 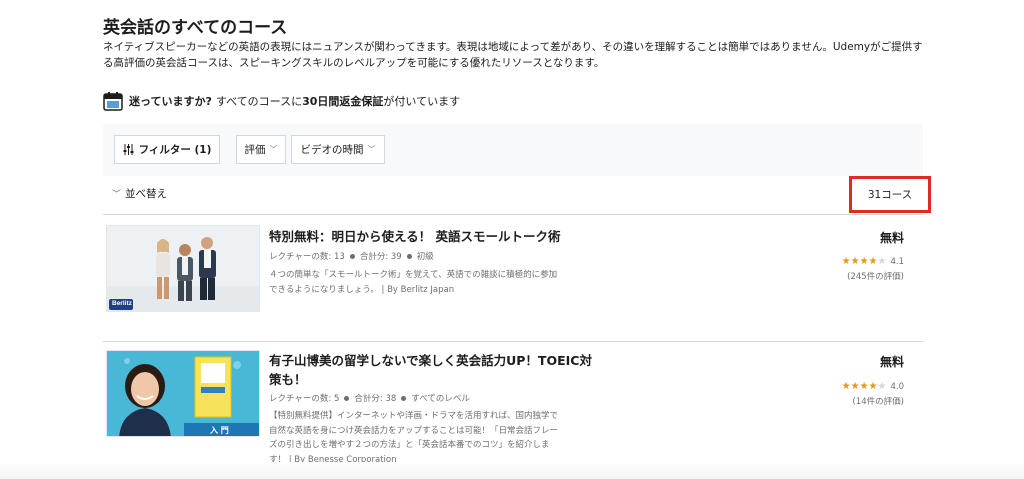 I want to click on filter-bar: フィルター (1) 評価 ﹀ ビデオの時間 ﹀, so click(x=513, y=150).